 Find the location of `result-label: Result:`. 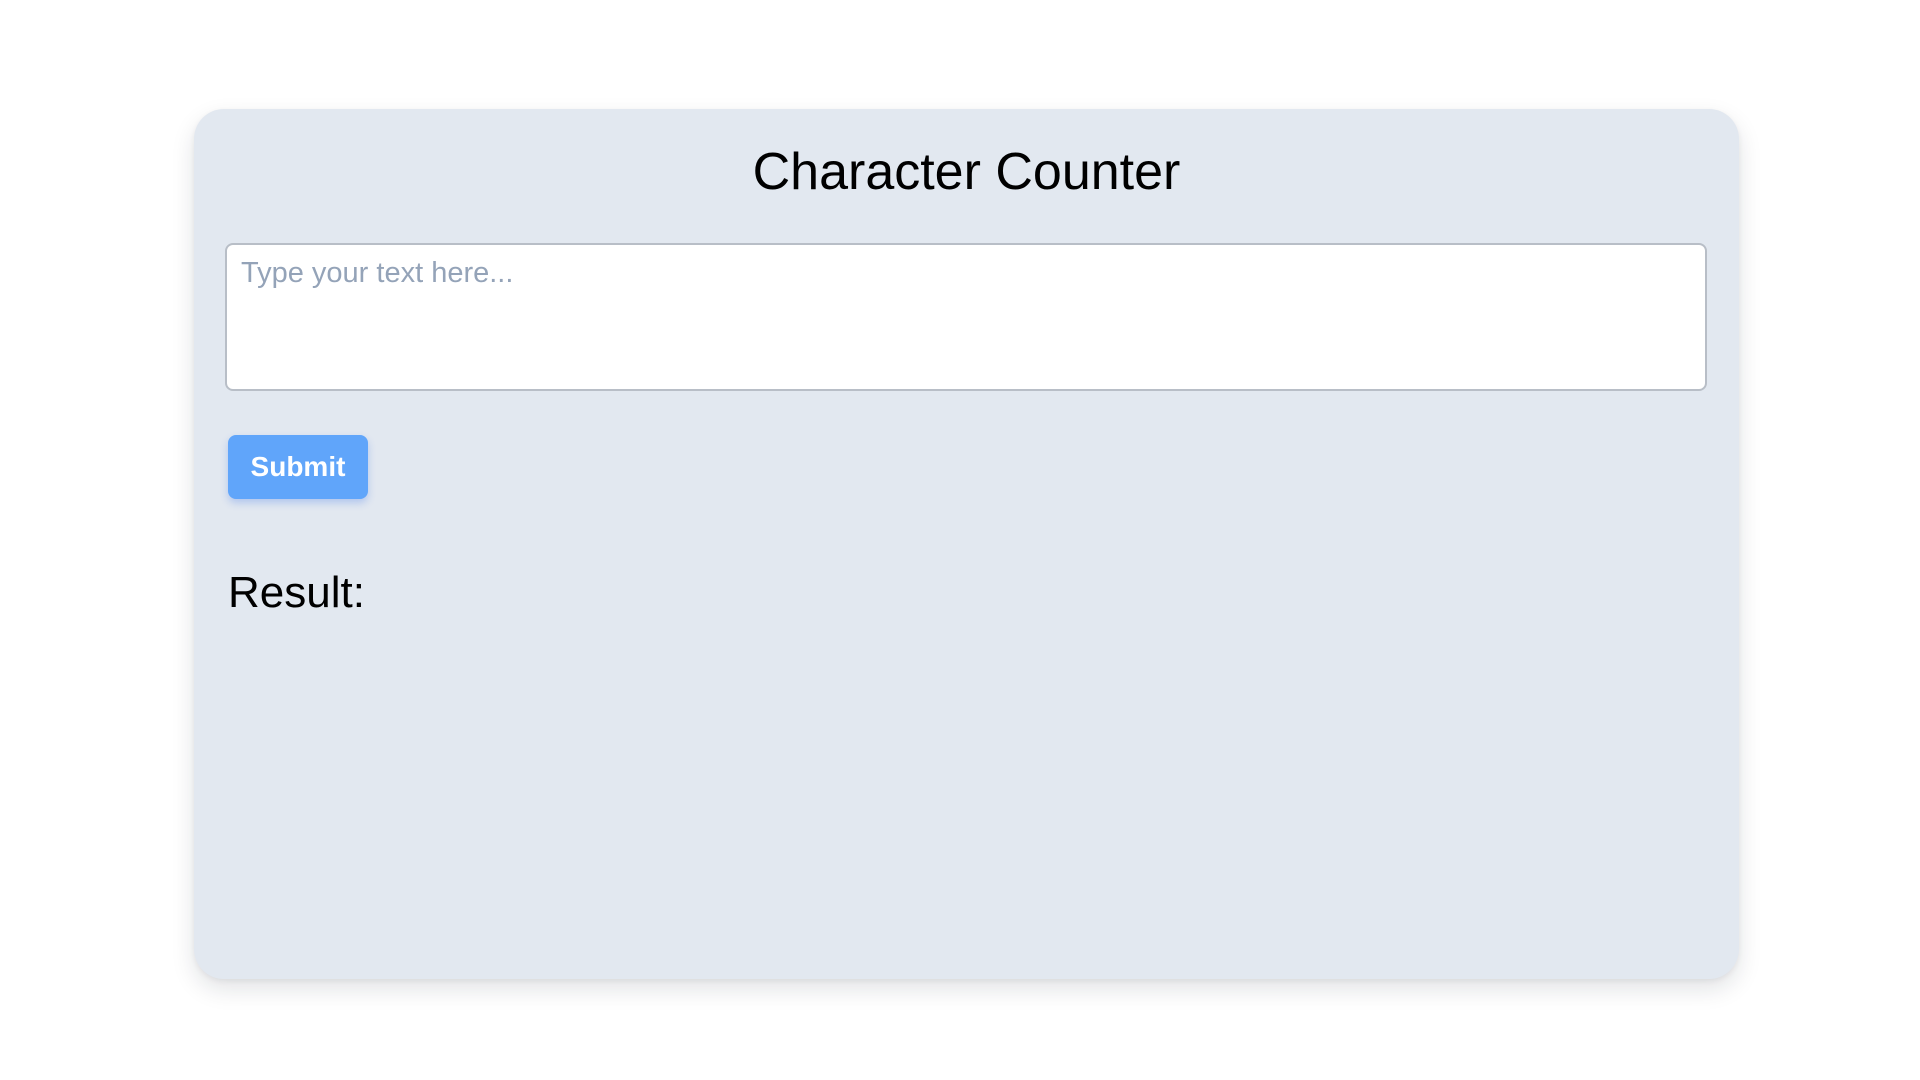

result-label: Result: is located at coordinates (296, 592).